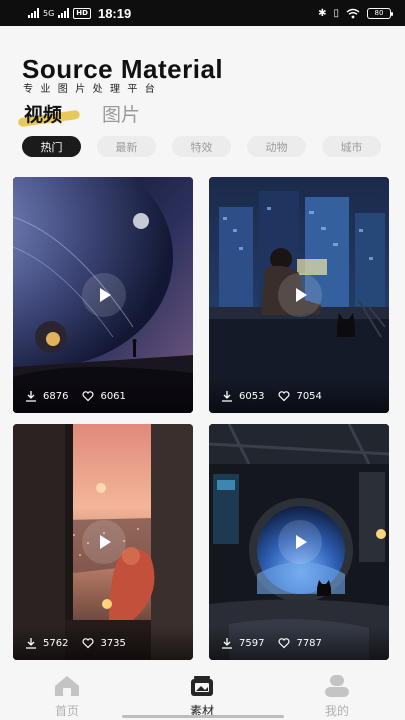 Image resolution: width=405 pixels, height=720 pixels. Describe the element at coordinates (113, 396) in the screenshot. I see `like-count: 6061` at that location.